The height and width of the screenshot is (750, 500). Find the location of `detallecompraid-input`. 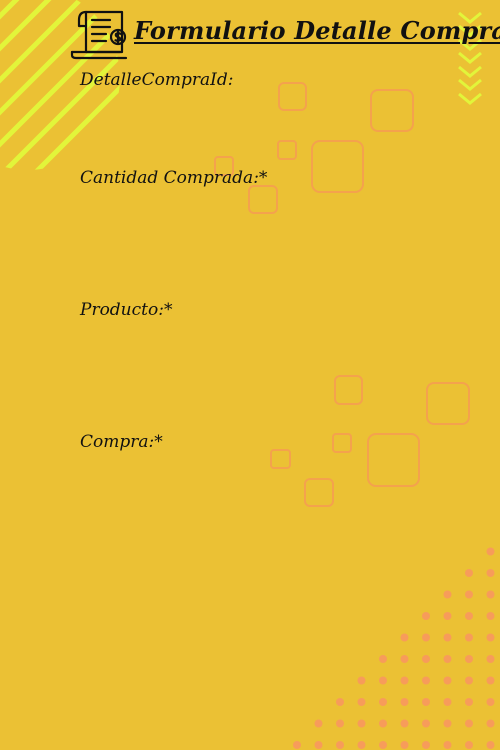

detallecompraid-input is located at coordinates (252, 111).